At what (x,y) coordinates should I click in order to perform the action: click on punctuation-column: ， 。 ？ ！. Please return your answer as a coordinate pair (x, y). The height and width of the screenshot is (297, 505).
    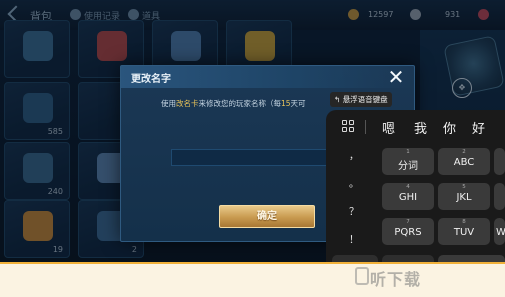
    Looking at the image, I should click on (354, 200).